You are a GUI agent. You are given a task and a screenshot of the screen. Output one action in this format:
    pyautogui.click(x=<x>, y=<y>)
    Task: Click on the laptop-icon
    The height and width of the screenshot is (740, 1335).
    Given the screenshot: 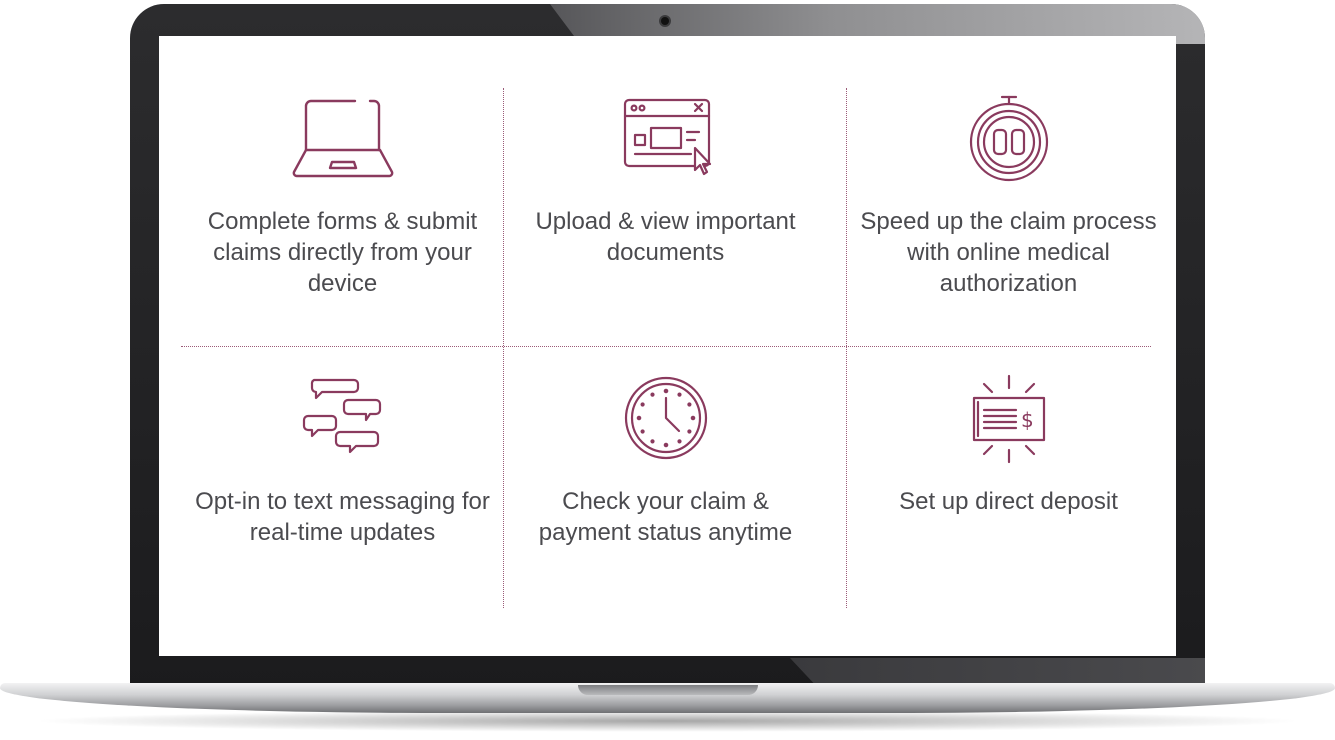 What is the action you would take?
    pyautogui.click(x=342, y=138)
    